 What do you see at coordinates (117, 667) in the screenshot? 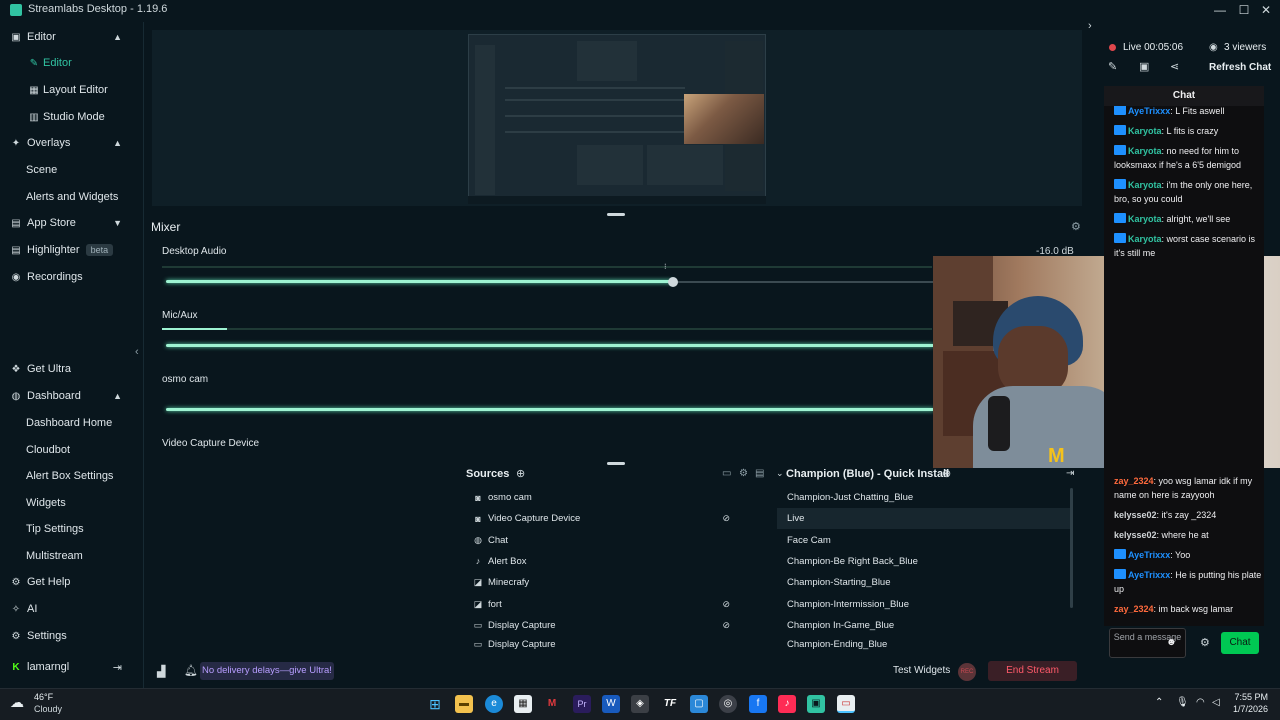
I see `logout-icon: ⇥` at bounding box center [117, 667].